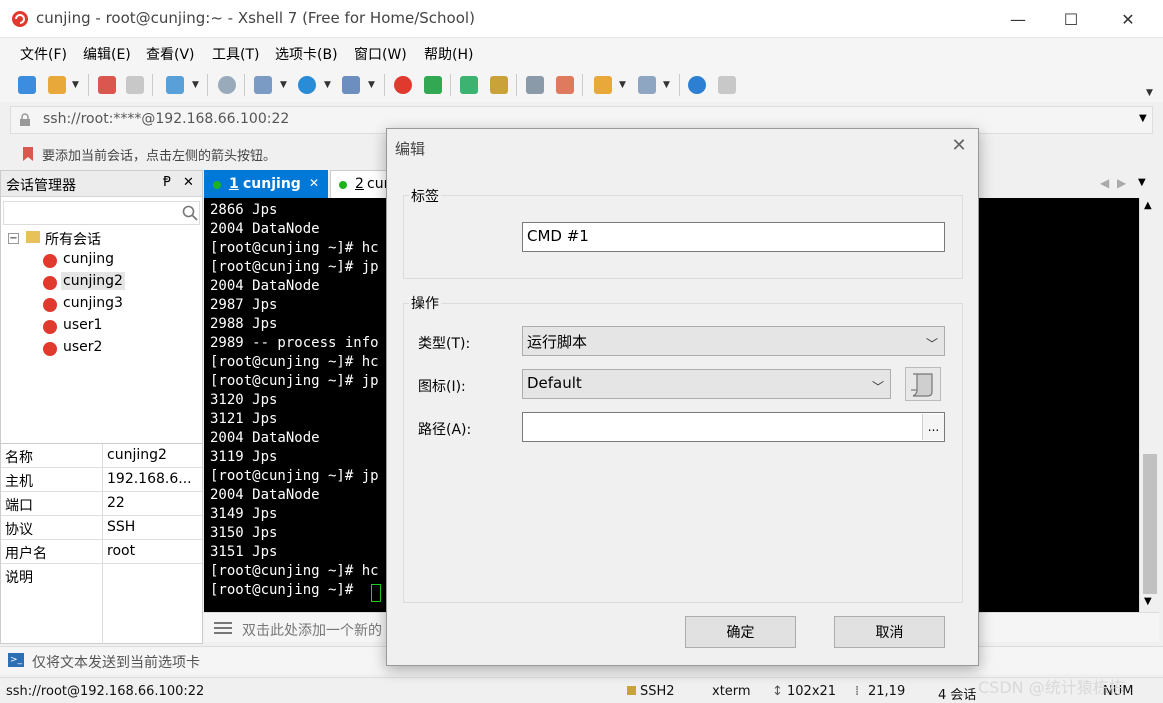 The image size is (1163, 703). Describe the element at coordinates (697, 85) in the screenshot. I see `help-icon` at that location.